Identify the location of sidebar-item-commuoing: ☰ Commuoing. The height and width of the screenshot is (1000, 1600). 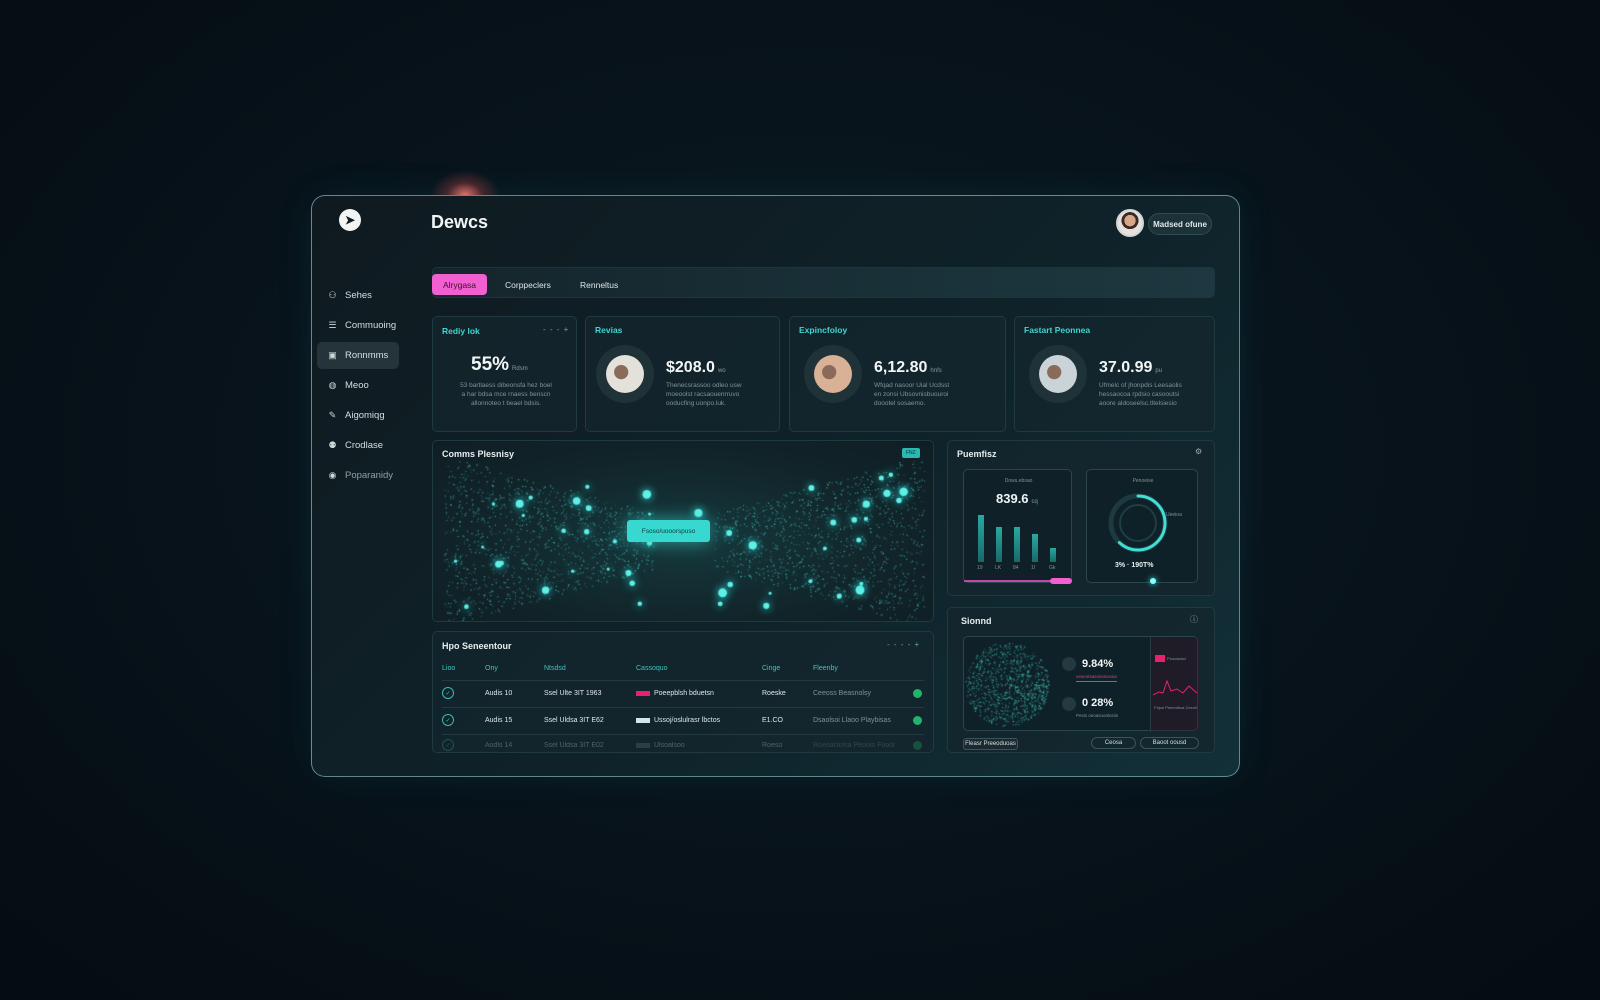
(358, 325).